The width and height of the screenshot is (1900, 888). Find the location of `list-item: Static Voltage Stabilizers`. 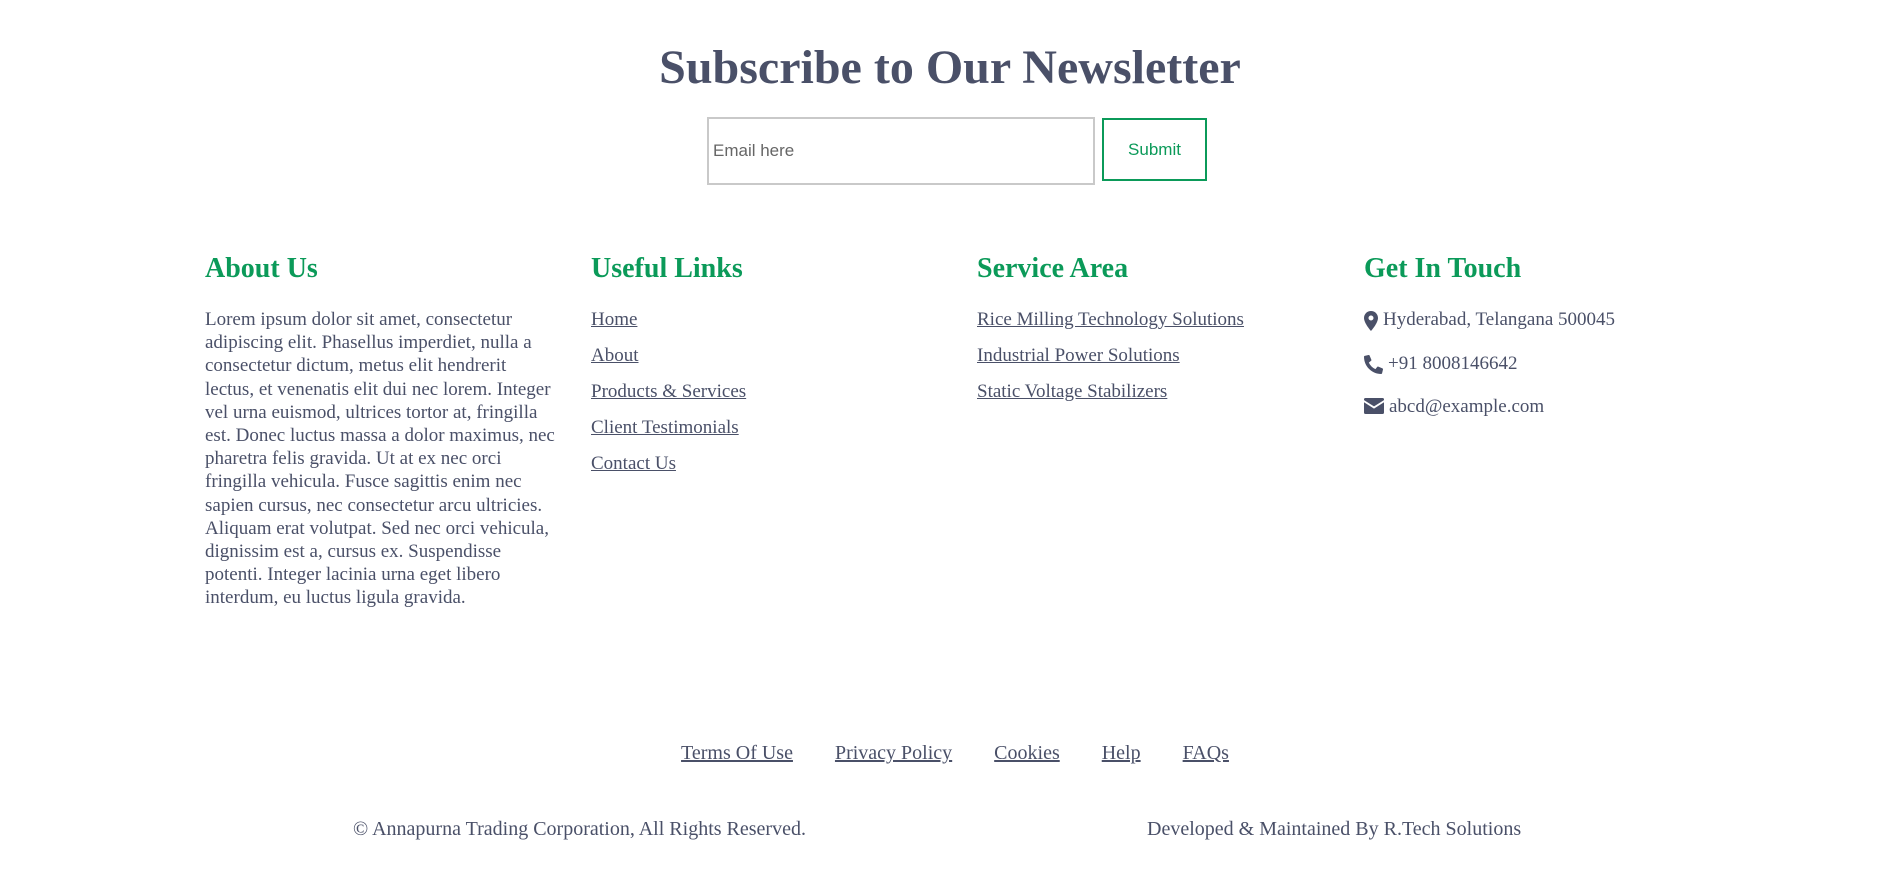

list-item: Static Voltage Stabilizers is located at coordinates (1147, 398).